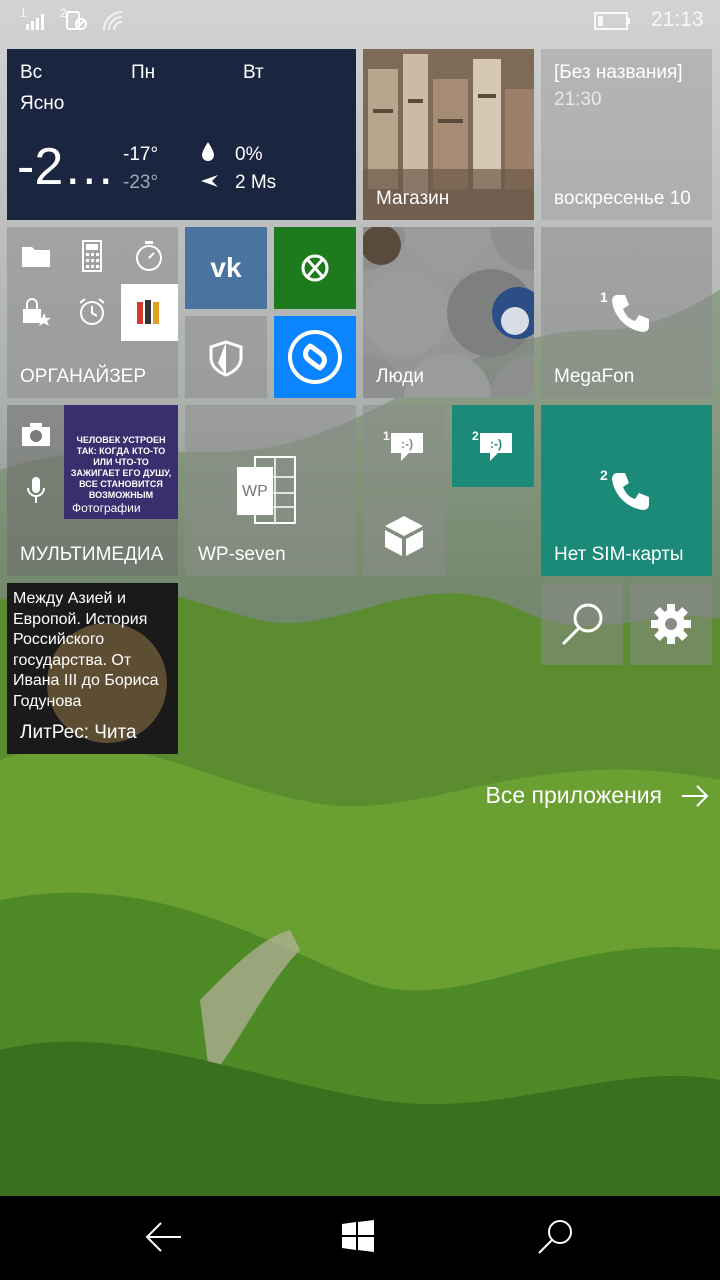 The width and height of the screenshot is (720, 1280). What do you see at coordinates (253, 72) in the screenshot?
I see `weather-day-3: Вт` at bounding box center [253, 72].